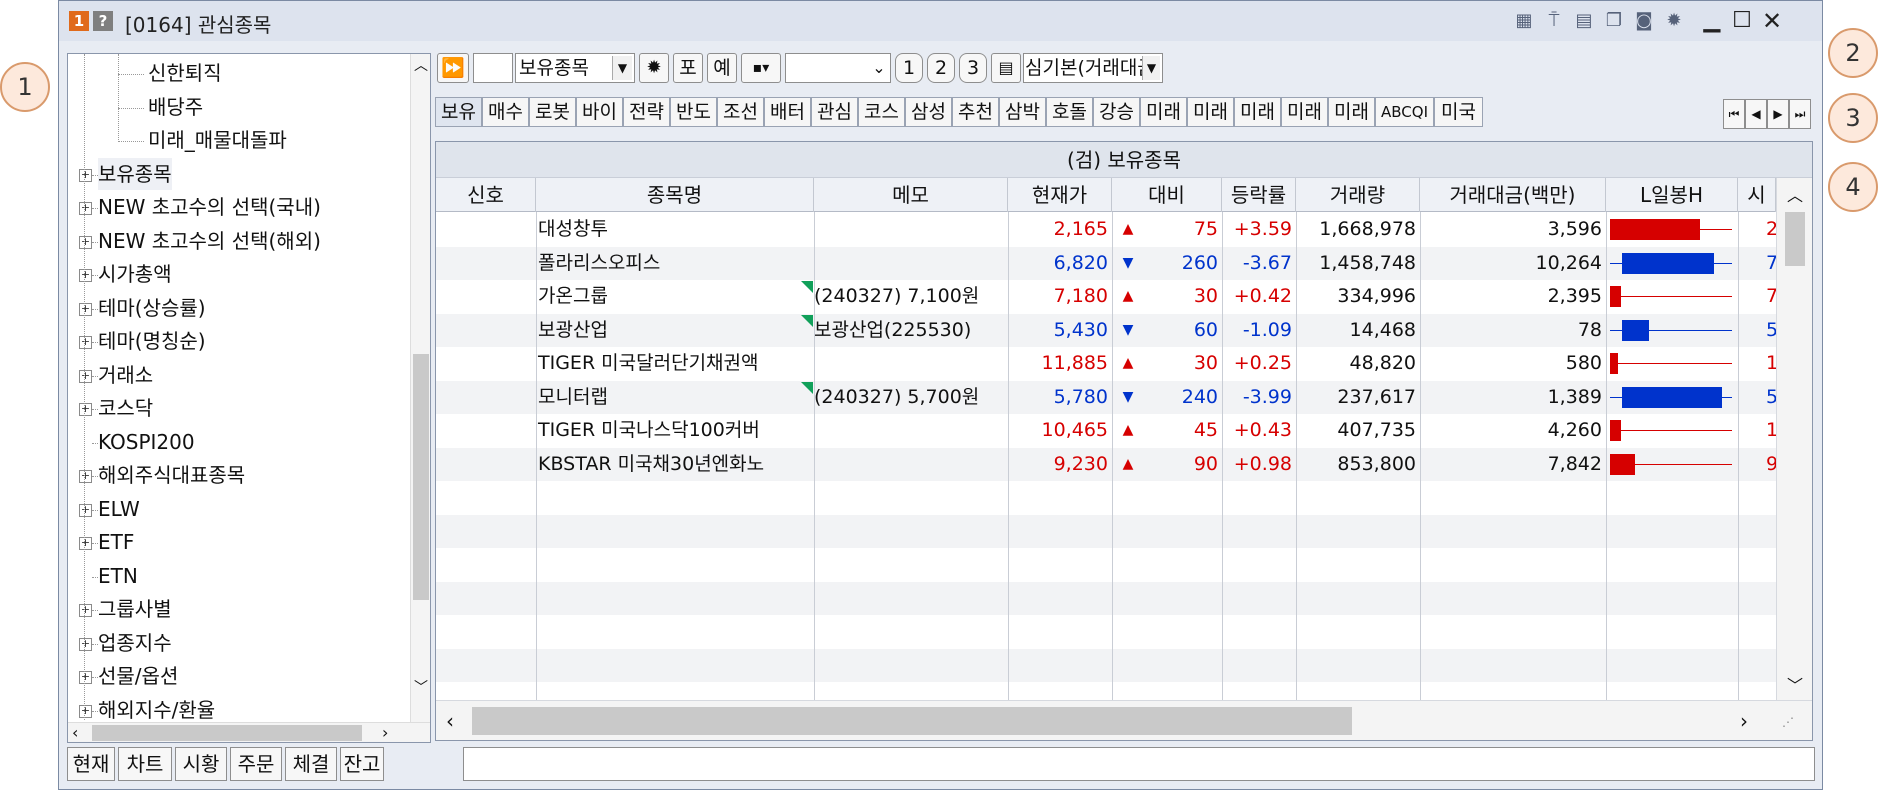 The width and height of the screenshot is (1885, 790). Describe the element at coordinates (1524, 21) in the screenshot. I see `layout-icon: ▦` at that location.